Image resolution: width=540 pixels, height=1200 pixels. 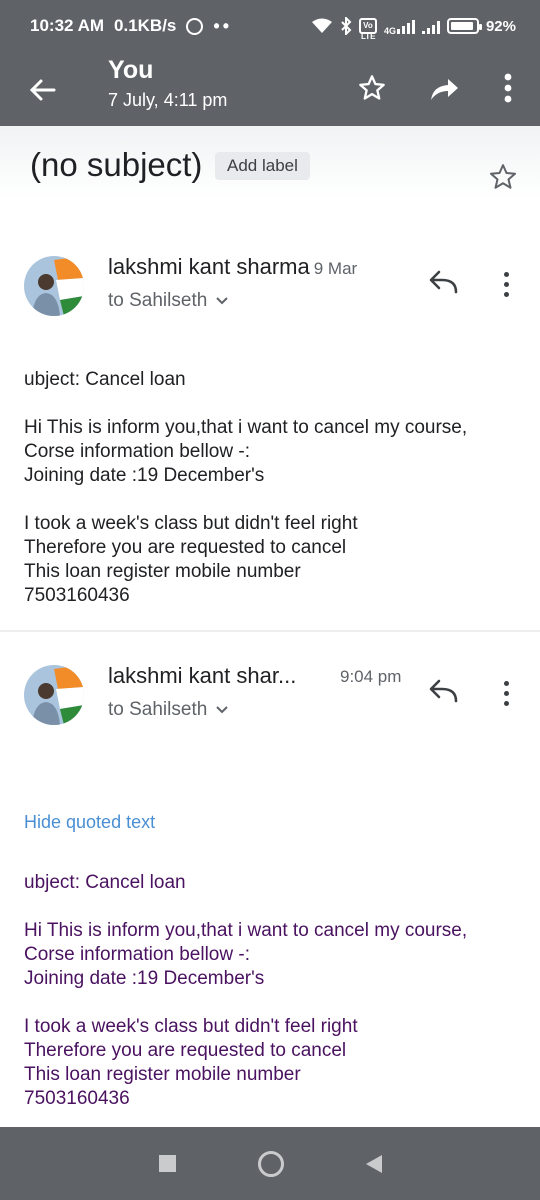 What do you see at coordinates (464, 26) in the screenshot?
I see `battery-icon` at bounding box center [464, 26].